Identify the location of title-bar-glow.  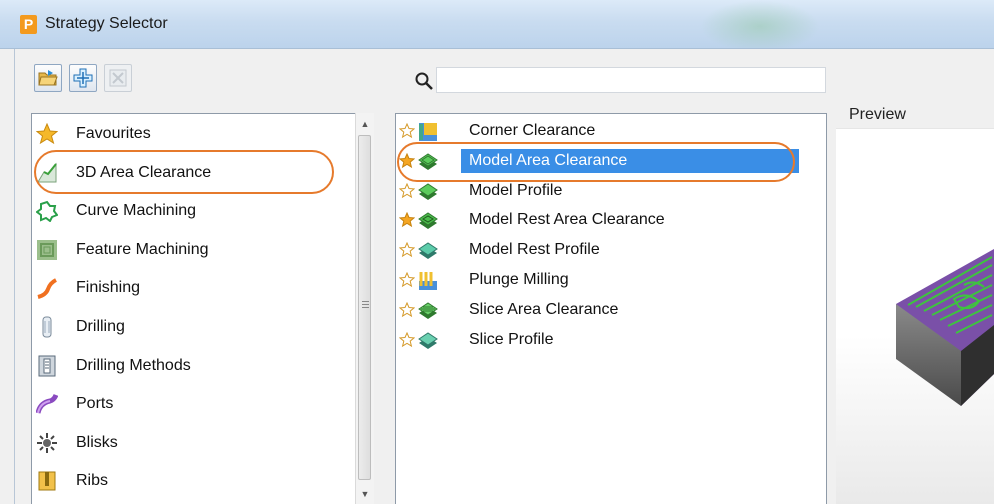
(760, 24).